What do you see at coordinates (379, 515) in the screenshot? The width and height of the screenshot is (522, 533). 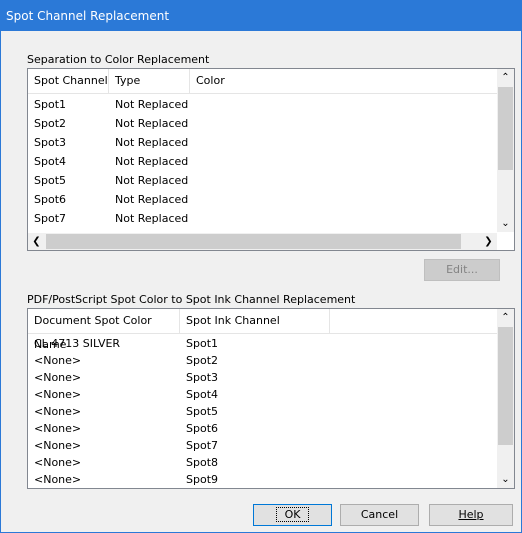 I see `cancel-button: Cancel` at bounding box center [379, 515].